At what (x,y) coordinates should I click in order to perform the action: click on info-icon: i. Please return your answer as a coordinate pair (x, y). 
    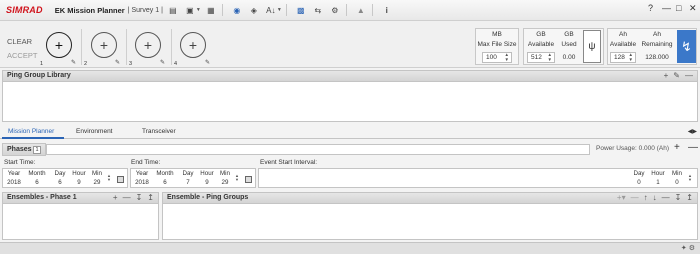
    Looking at the image, I should click on (387, 10).